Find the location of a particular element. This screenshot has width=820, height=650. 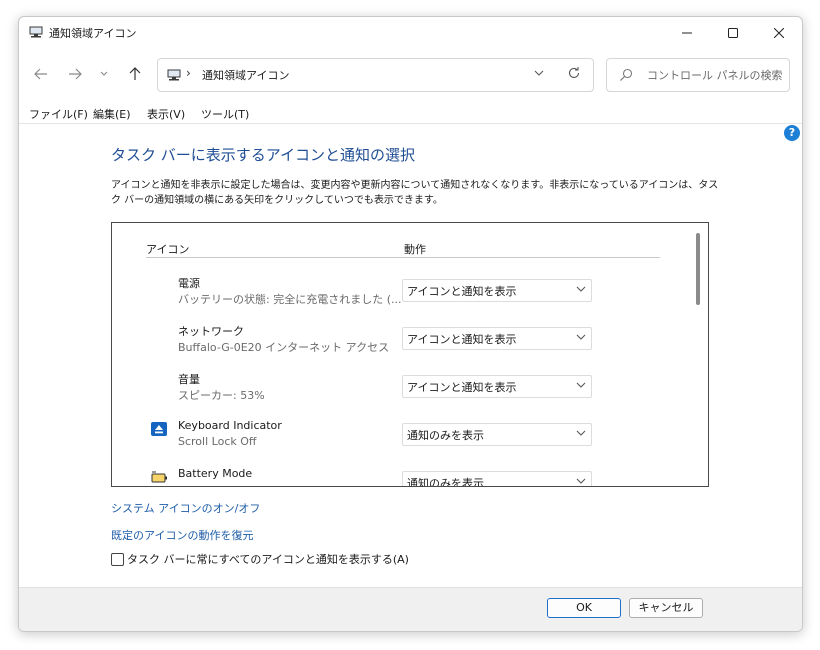

navigation-bar: › 通知領域アイコン is located at coordinates (410, 75).